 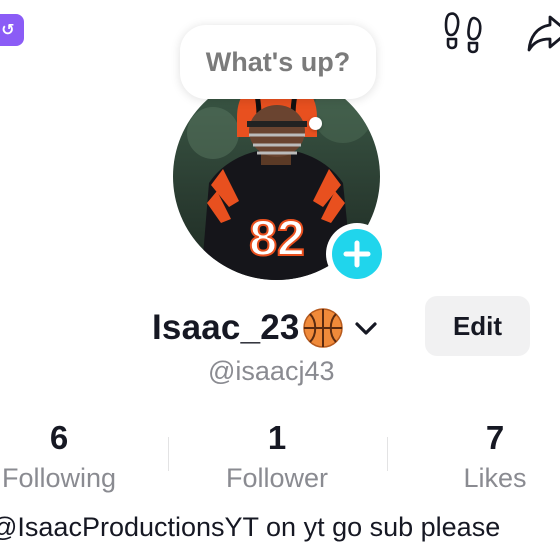 What do you see at coordinates (74, 457) in the screenshot?
I see `stat-following: 6 Following` at bounding box center [74, 457].